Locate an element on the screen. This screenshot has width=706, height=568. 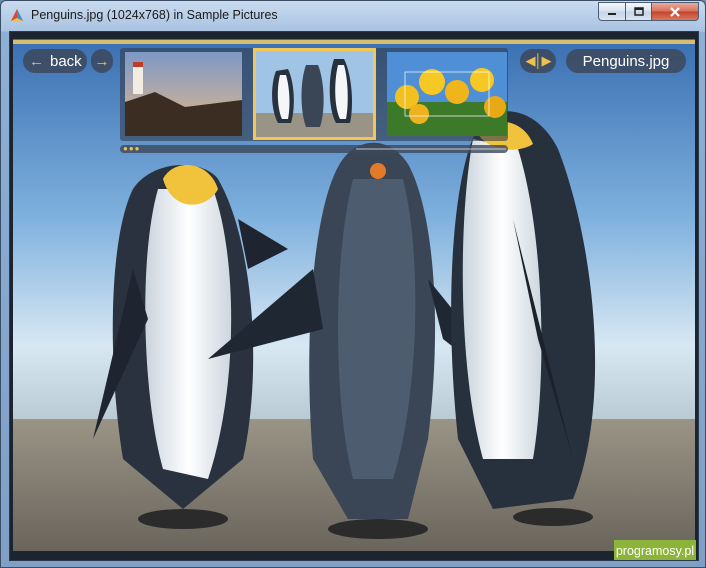
close-icon is located at coordinates (675, 11).